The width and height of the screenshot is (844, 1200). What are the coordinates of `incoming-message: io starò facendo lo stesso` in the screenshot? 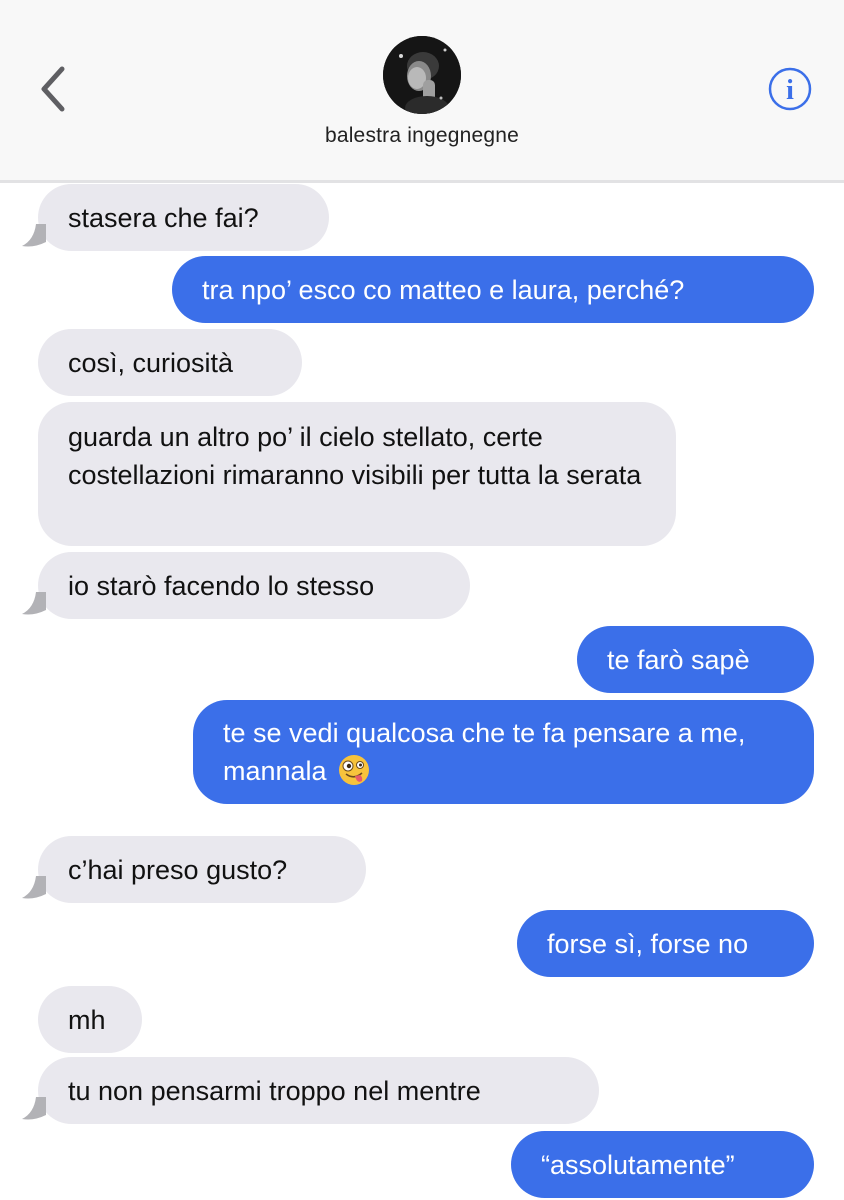 It's located at (254, 585).